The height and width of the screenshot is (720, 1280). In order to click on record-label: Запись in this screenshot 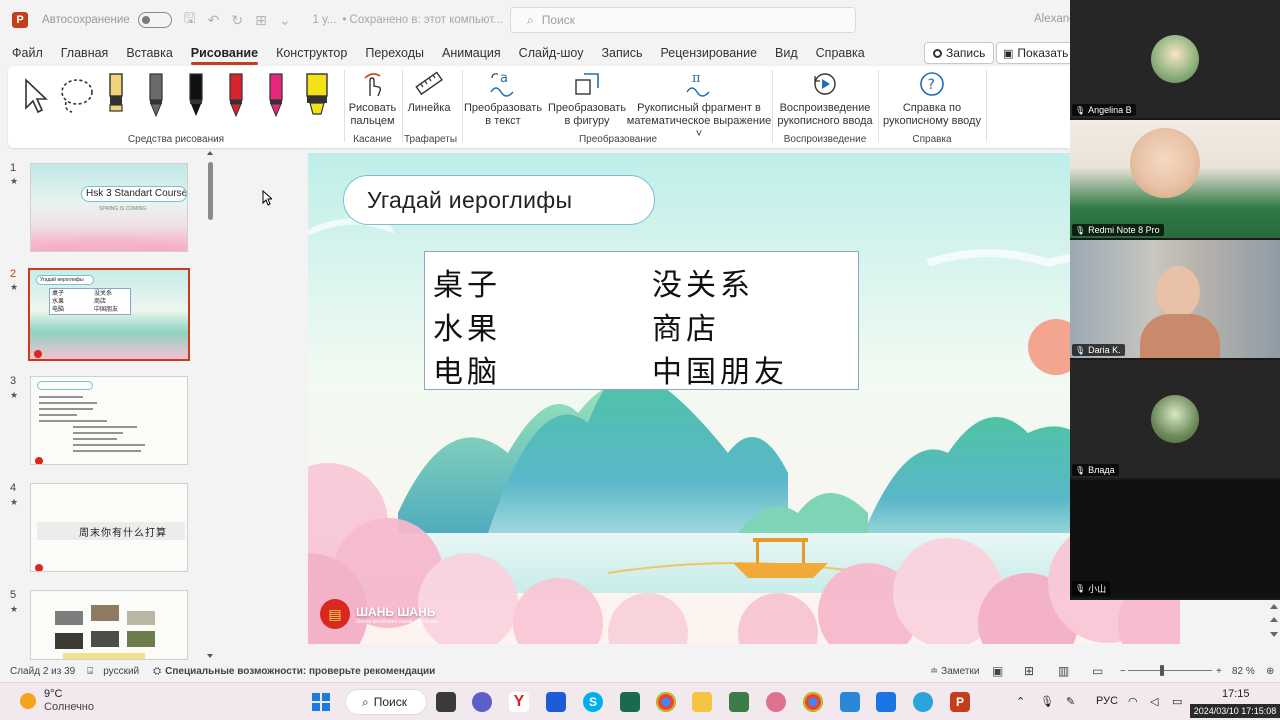, I will do `click(966, 53)`.